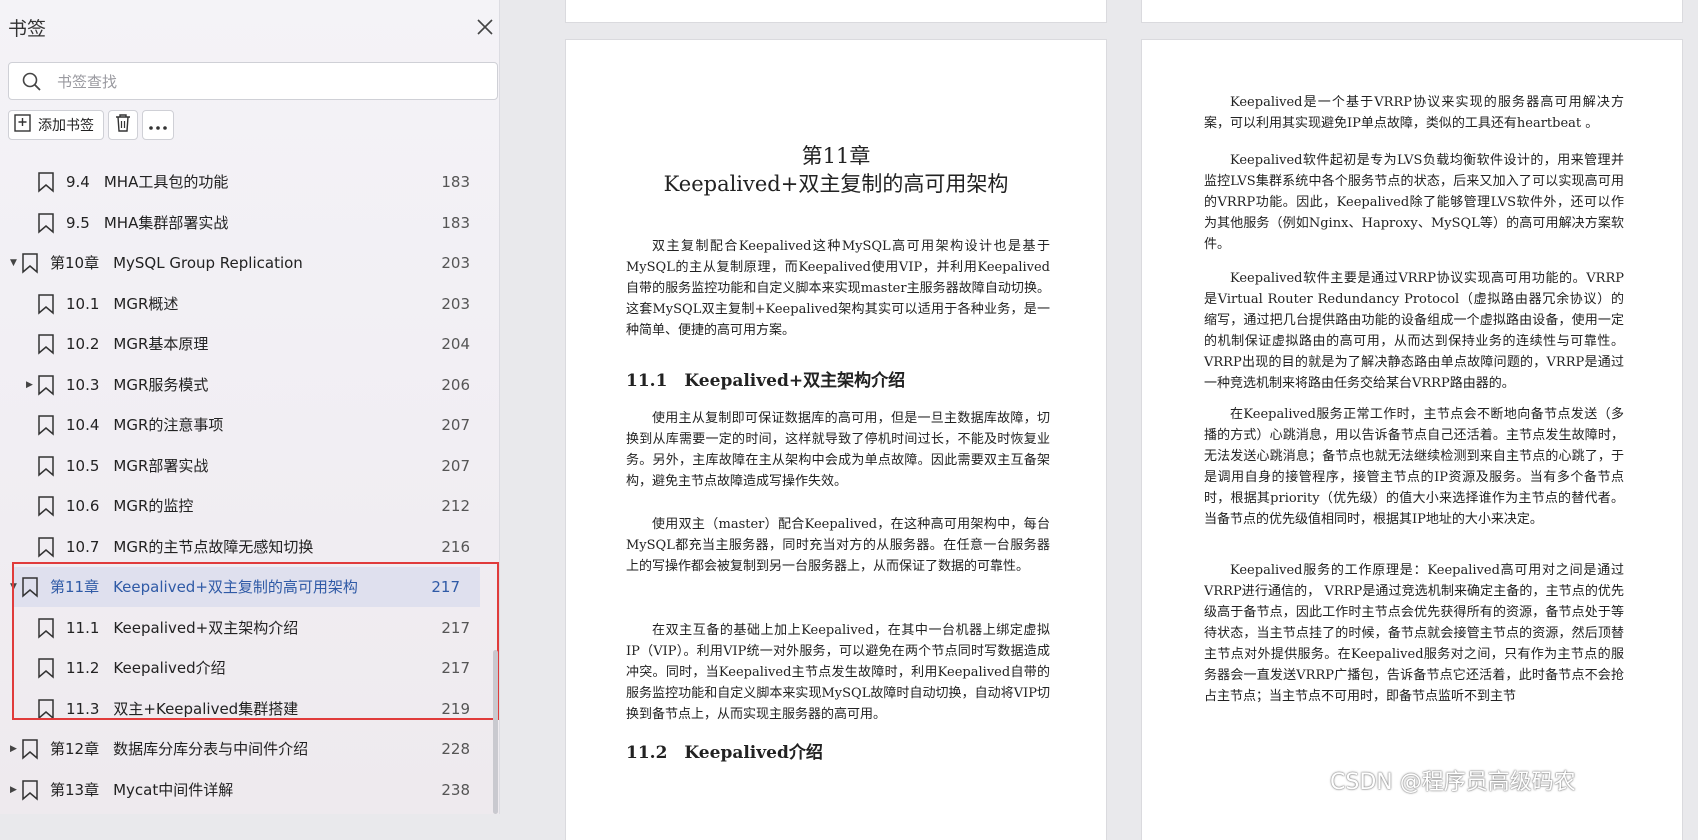  I want to click on item-number: 9.5, so click(78, 222).